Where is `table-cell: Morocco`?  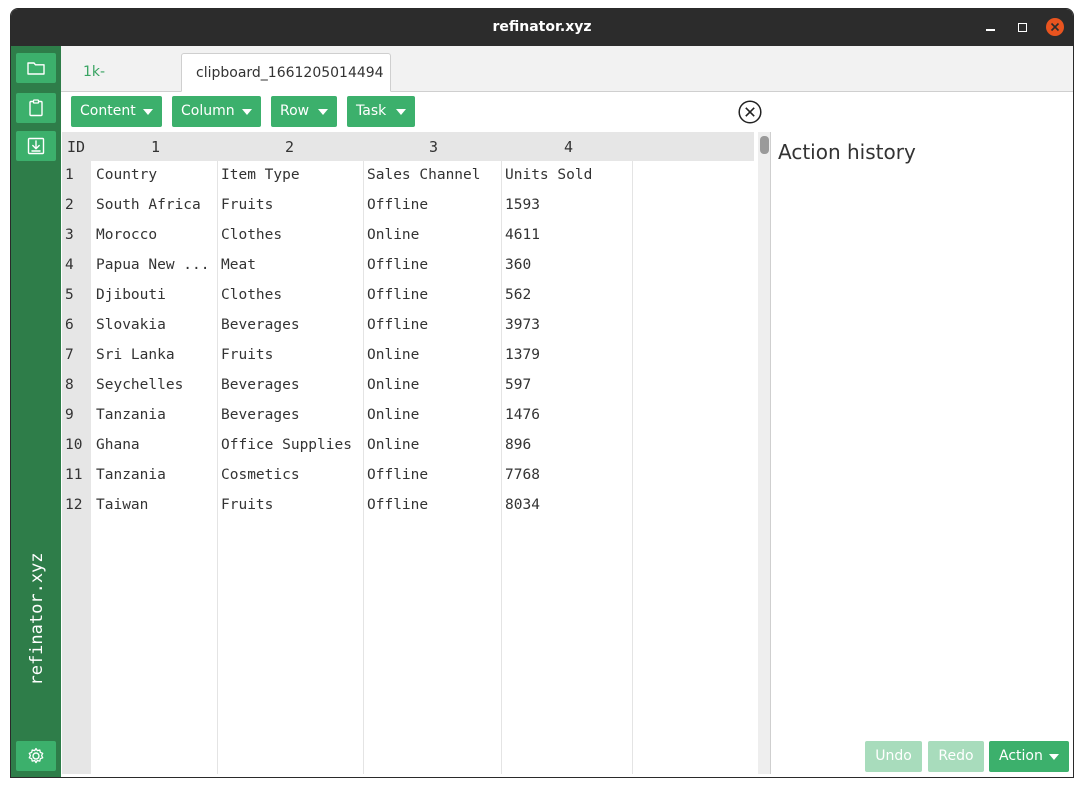 table-cell: Morocco is located at coordinates (154, 235).